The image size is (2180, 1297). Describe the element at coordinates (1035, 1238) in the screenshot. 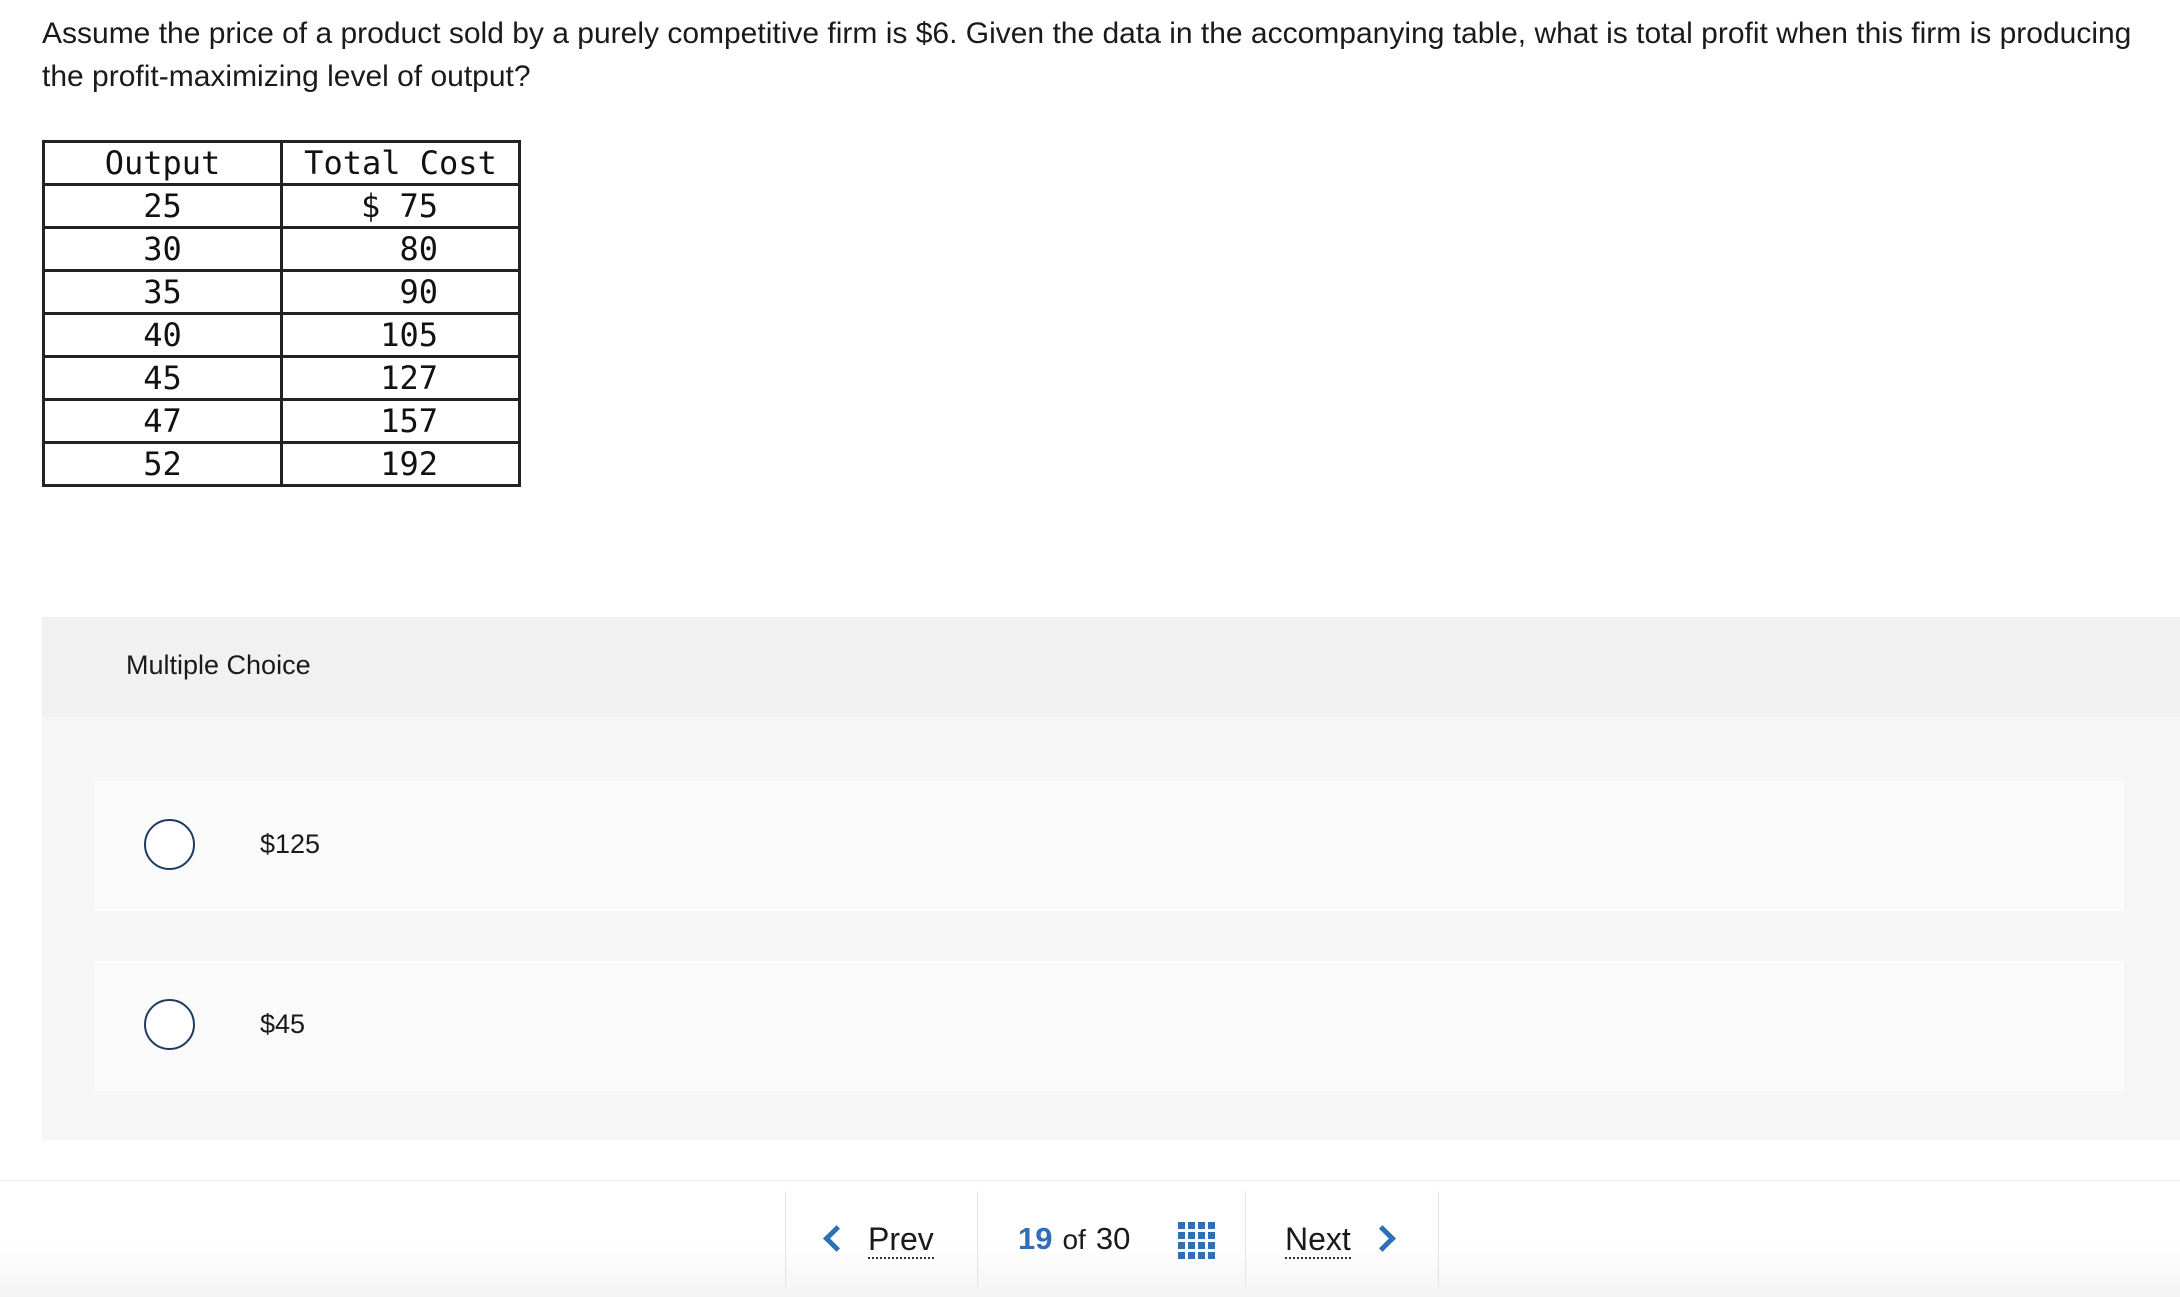

I see `current-page: 19` at that location.